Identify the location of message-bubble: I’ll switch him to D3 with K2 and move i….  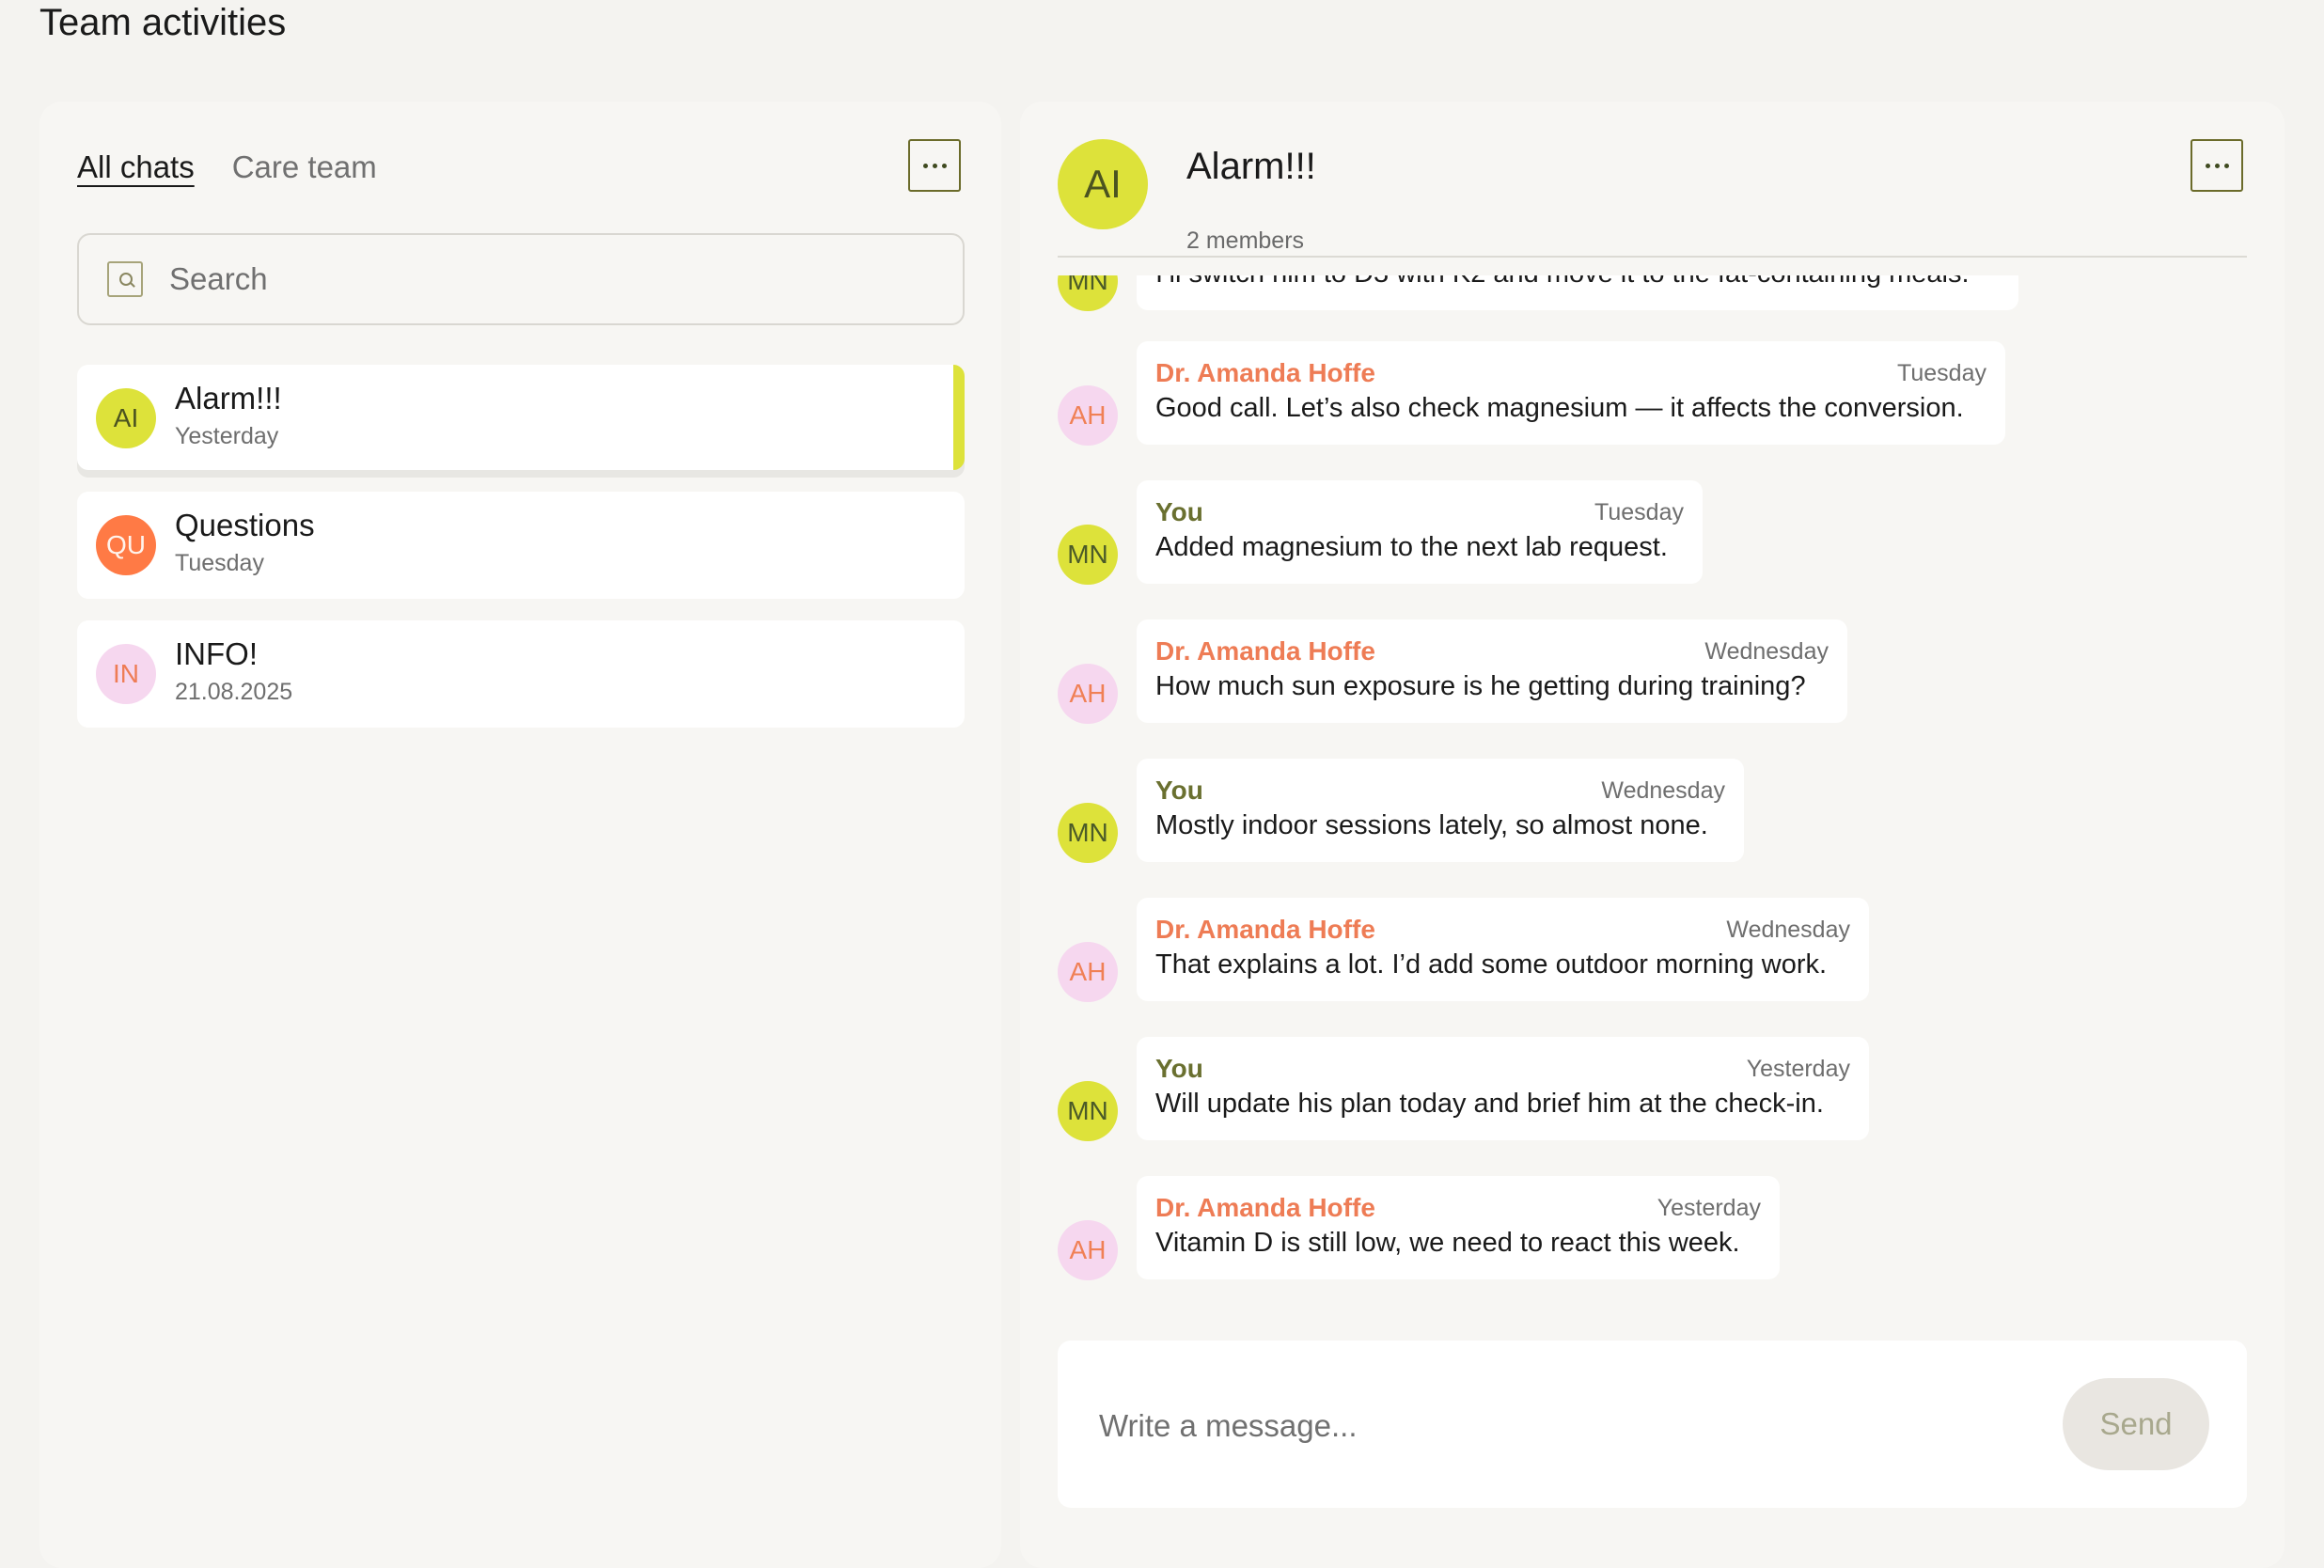
(1577, 292).